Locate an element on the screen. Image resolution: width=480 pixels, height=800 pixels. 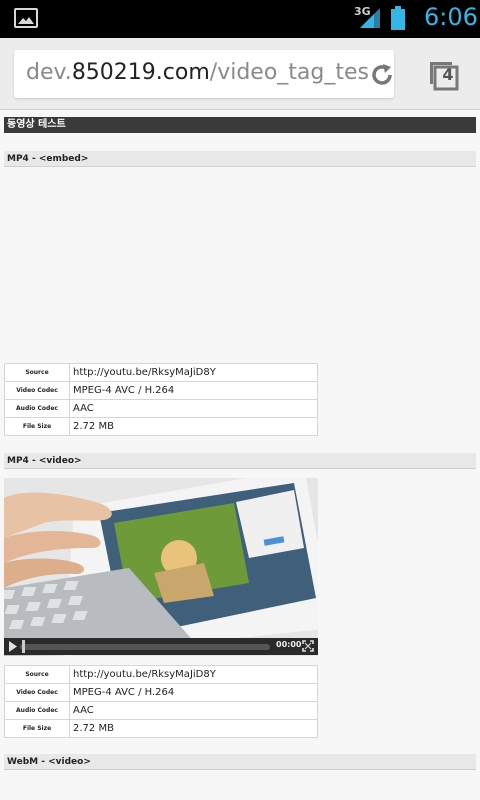
seek-handle is located at coordinates (23, 646).